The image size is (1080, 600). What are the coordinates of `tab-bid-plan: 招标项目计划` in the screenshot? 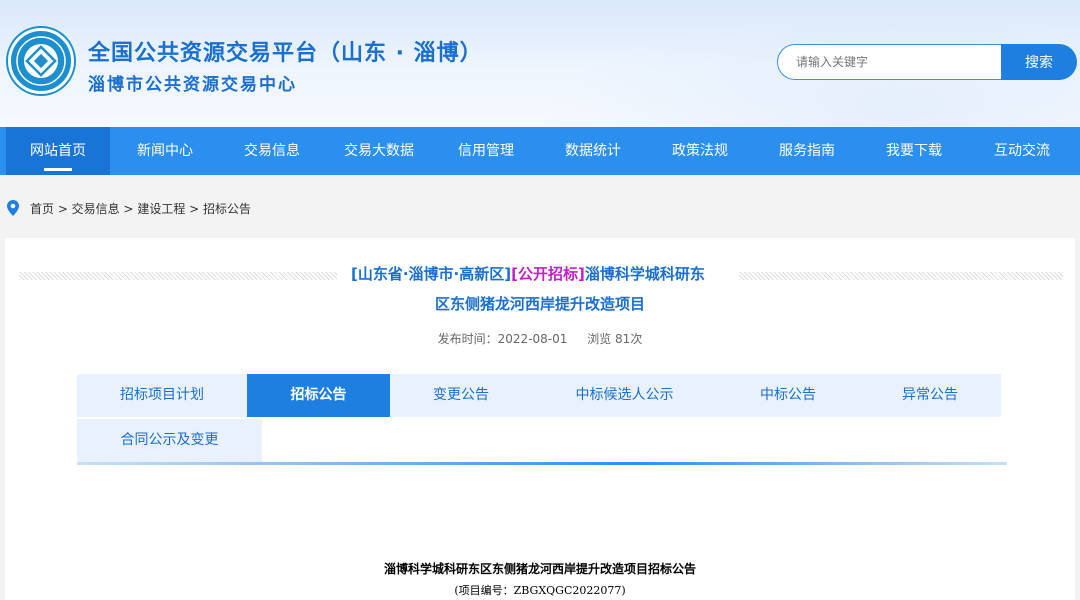 It's located at (162, 395).